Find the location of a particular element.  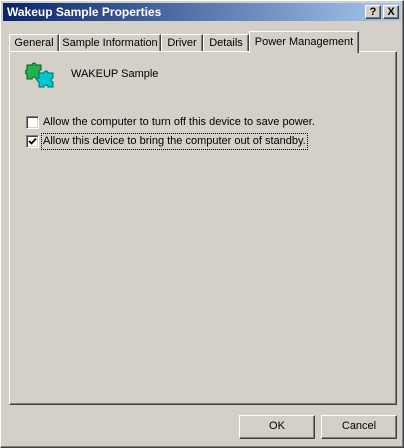

tab-sample-information: Sample Information is located at coordinates (110, 42).